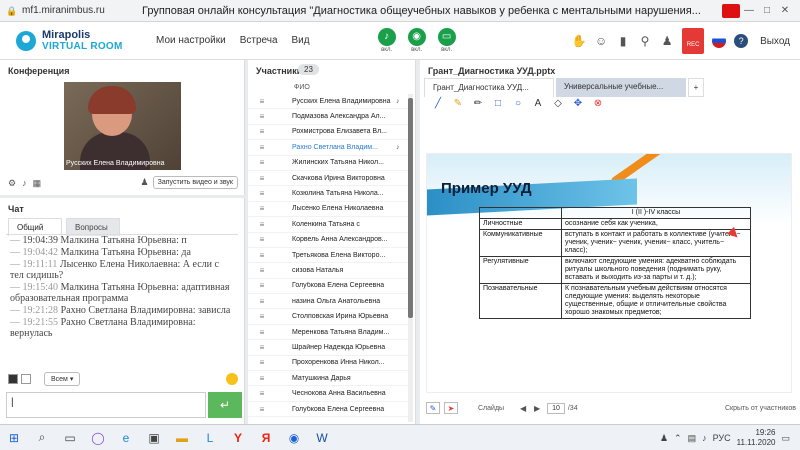 The image size is (800, 450). I want to click on volume-icon: ♪, so click(704, 438).